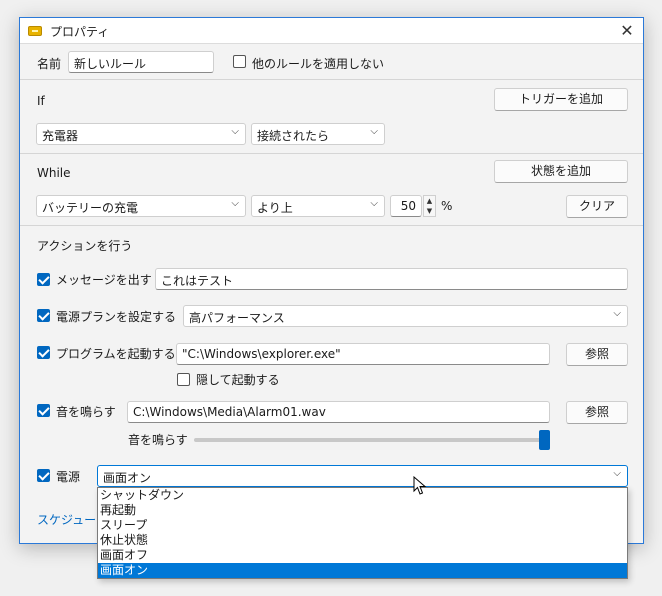  Describe the element at coordinates (429, 201) in the screenshot. I see `spin-up-icon: ▲` at that location.